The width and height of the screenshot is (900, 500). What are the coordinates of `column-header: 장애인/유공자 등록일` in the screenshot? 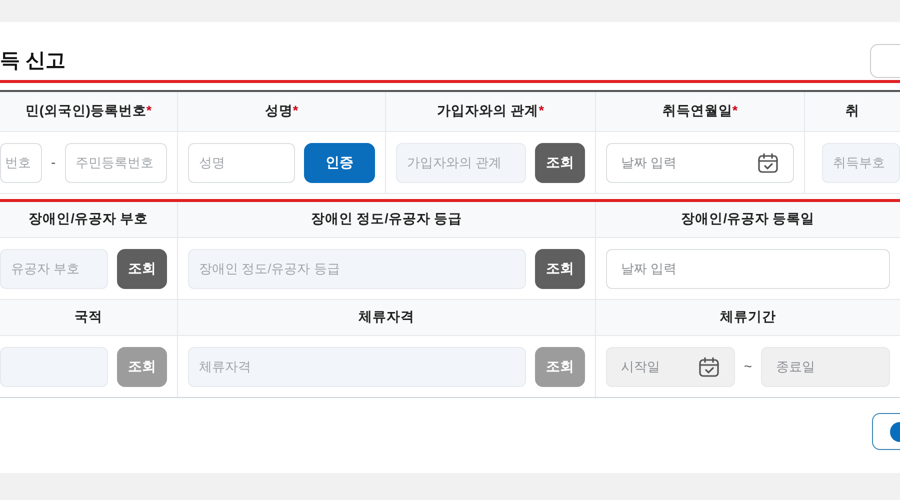 It's located at (748, 219).